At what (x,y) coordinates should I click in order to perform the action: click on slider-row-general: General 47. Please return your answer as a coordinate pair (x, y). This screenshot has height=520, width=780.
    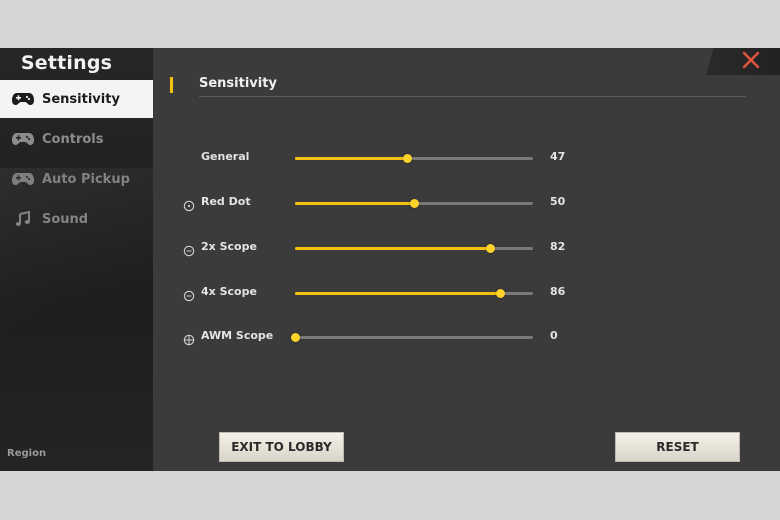
    Looking at the image, I should click on (380, 159).